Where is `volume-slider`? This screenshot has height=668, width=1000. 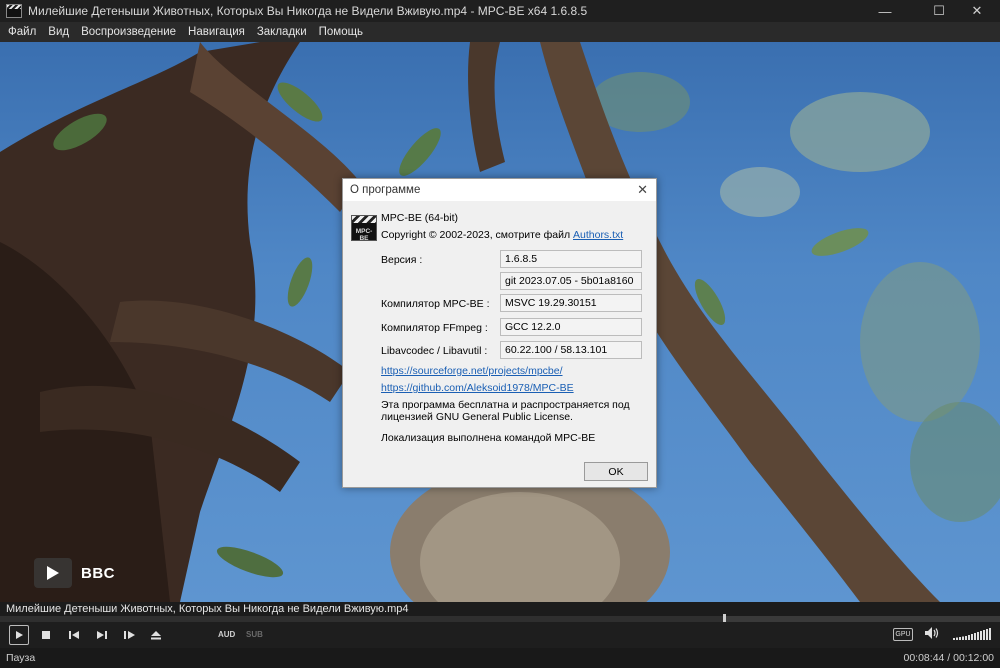 volume-slider is located at coordinates (973, 634).